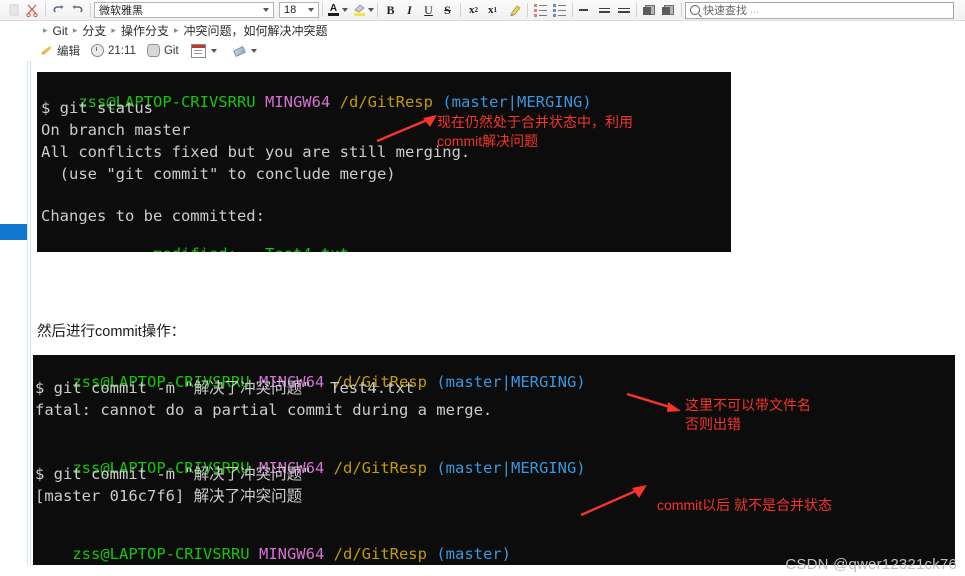 This screenshot has height=576, width=965. What do you see at coordinates (291, 553) in the screenshot?
I see `terminal-prompt-env: MINGW64` at bounding box center [291, 553].